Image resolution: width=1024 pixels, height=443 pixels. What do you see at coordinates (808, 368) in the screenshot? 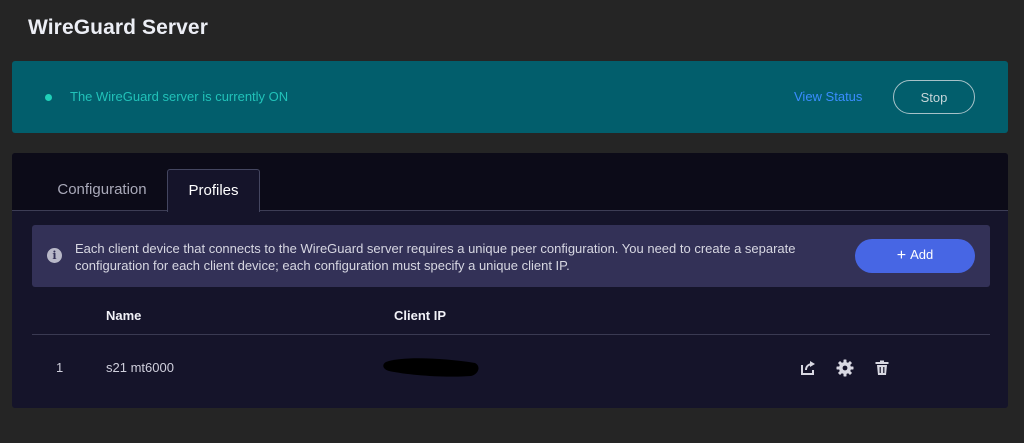
I see `export-icon` at bounding box center [808, 368].